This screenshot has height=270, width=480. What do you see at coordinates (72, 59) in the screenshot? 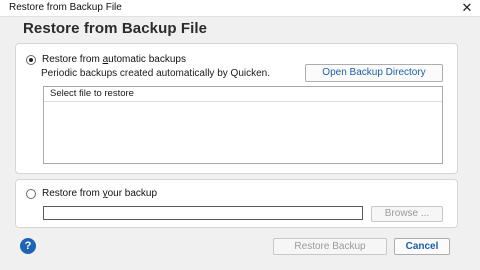
I see `automatic-backups-label-prefix: Restore from` at bounding box center [72, 59].